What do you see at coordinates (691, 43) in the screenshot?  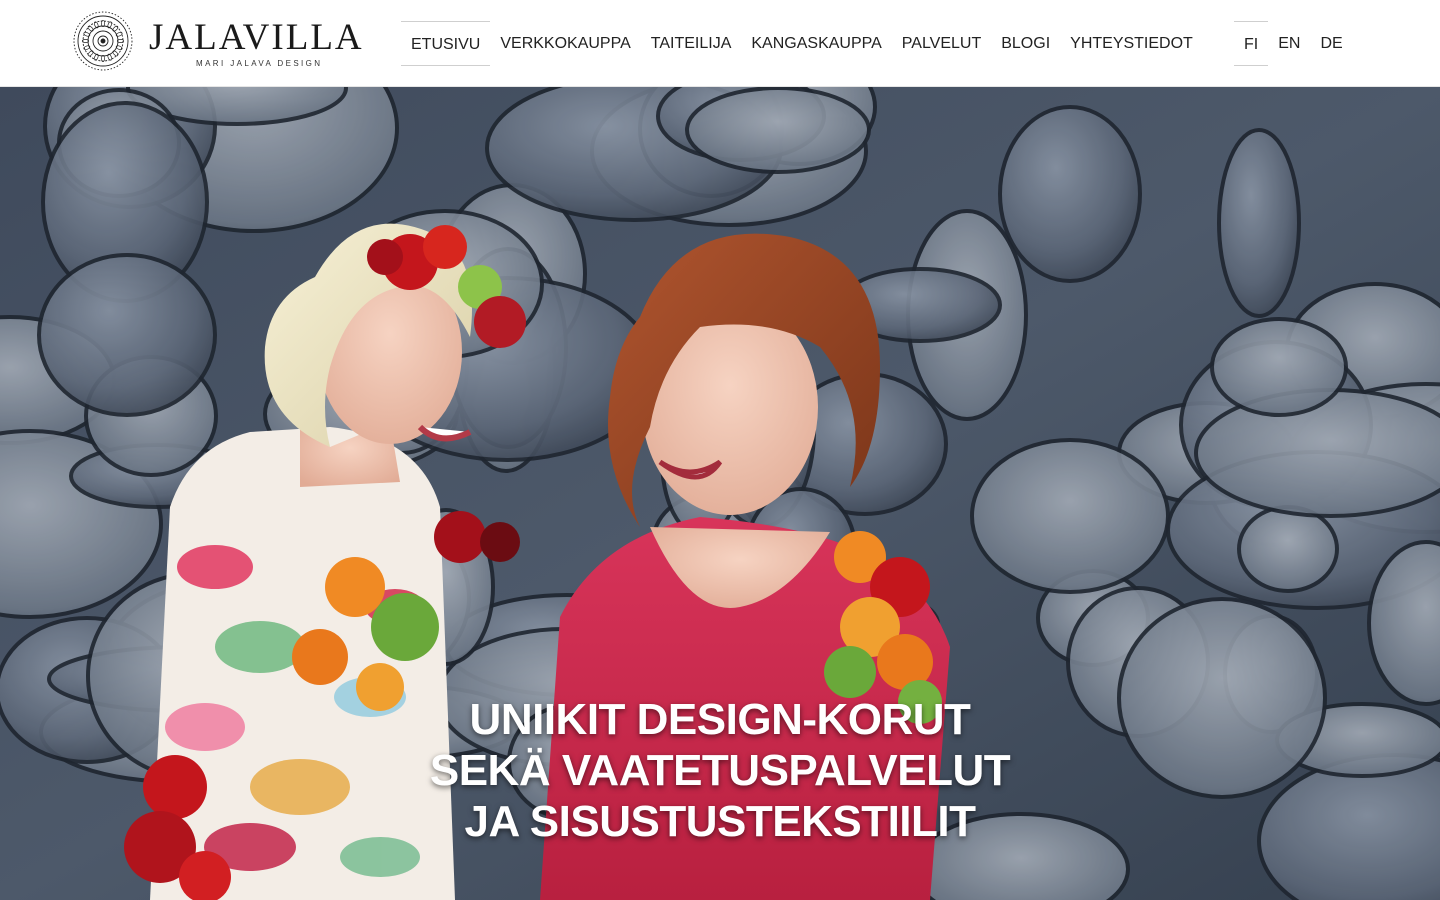 I see `nav-item-taiteilija: TAITEILIJA` at bounding box center [691, 43].